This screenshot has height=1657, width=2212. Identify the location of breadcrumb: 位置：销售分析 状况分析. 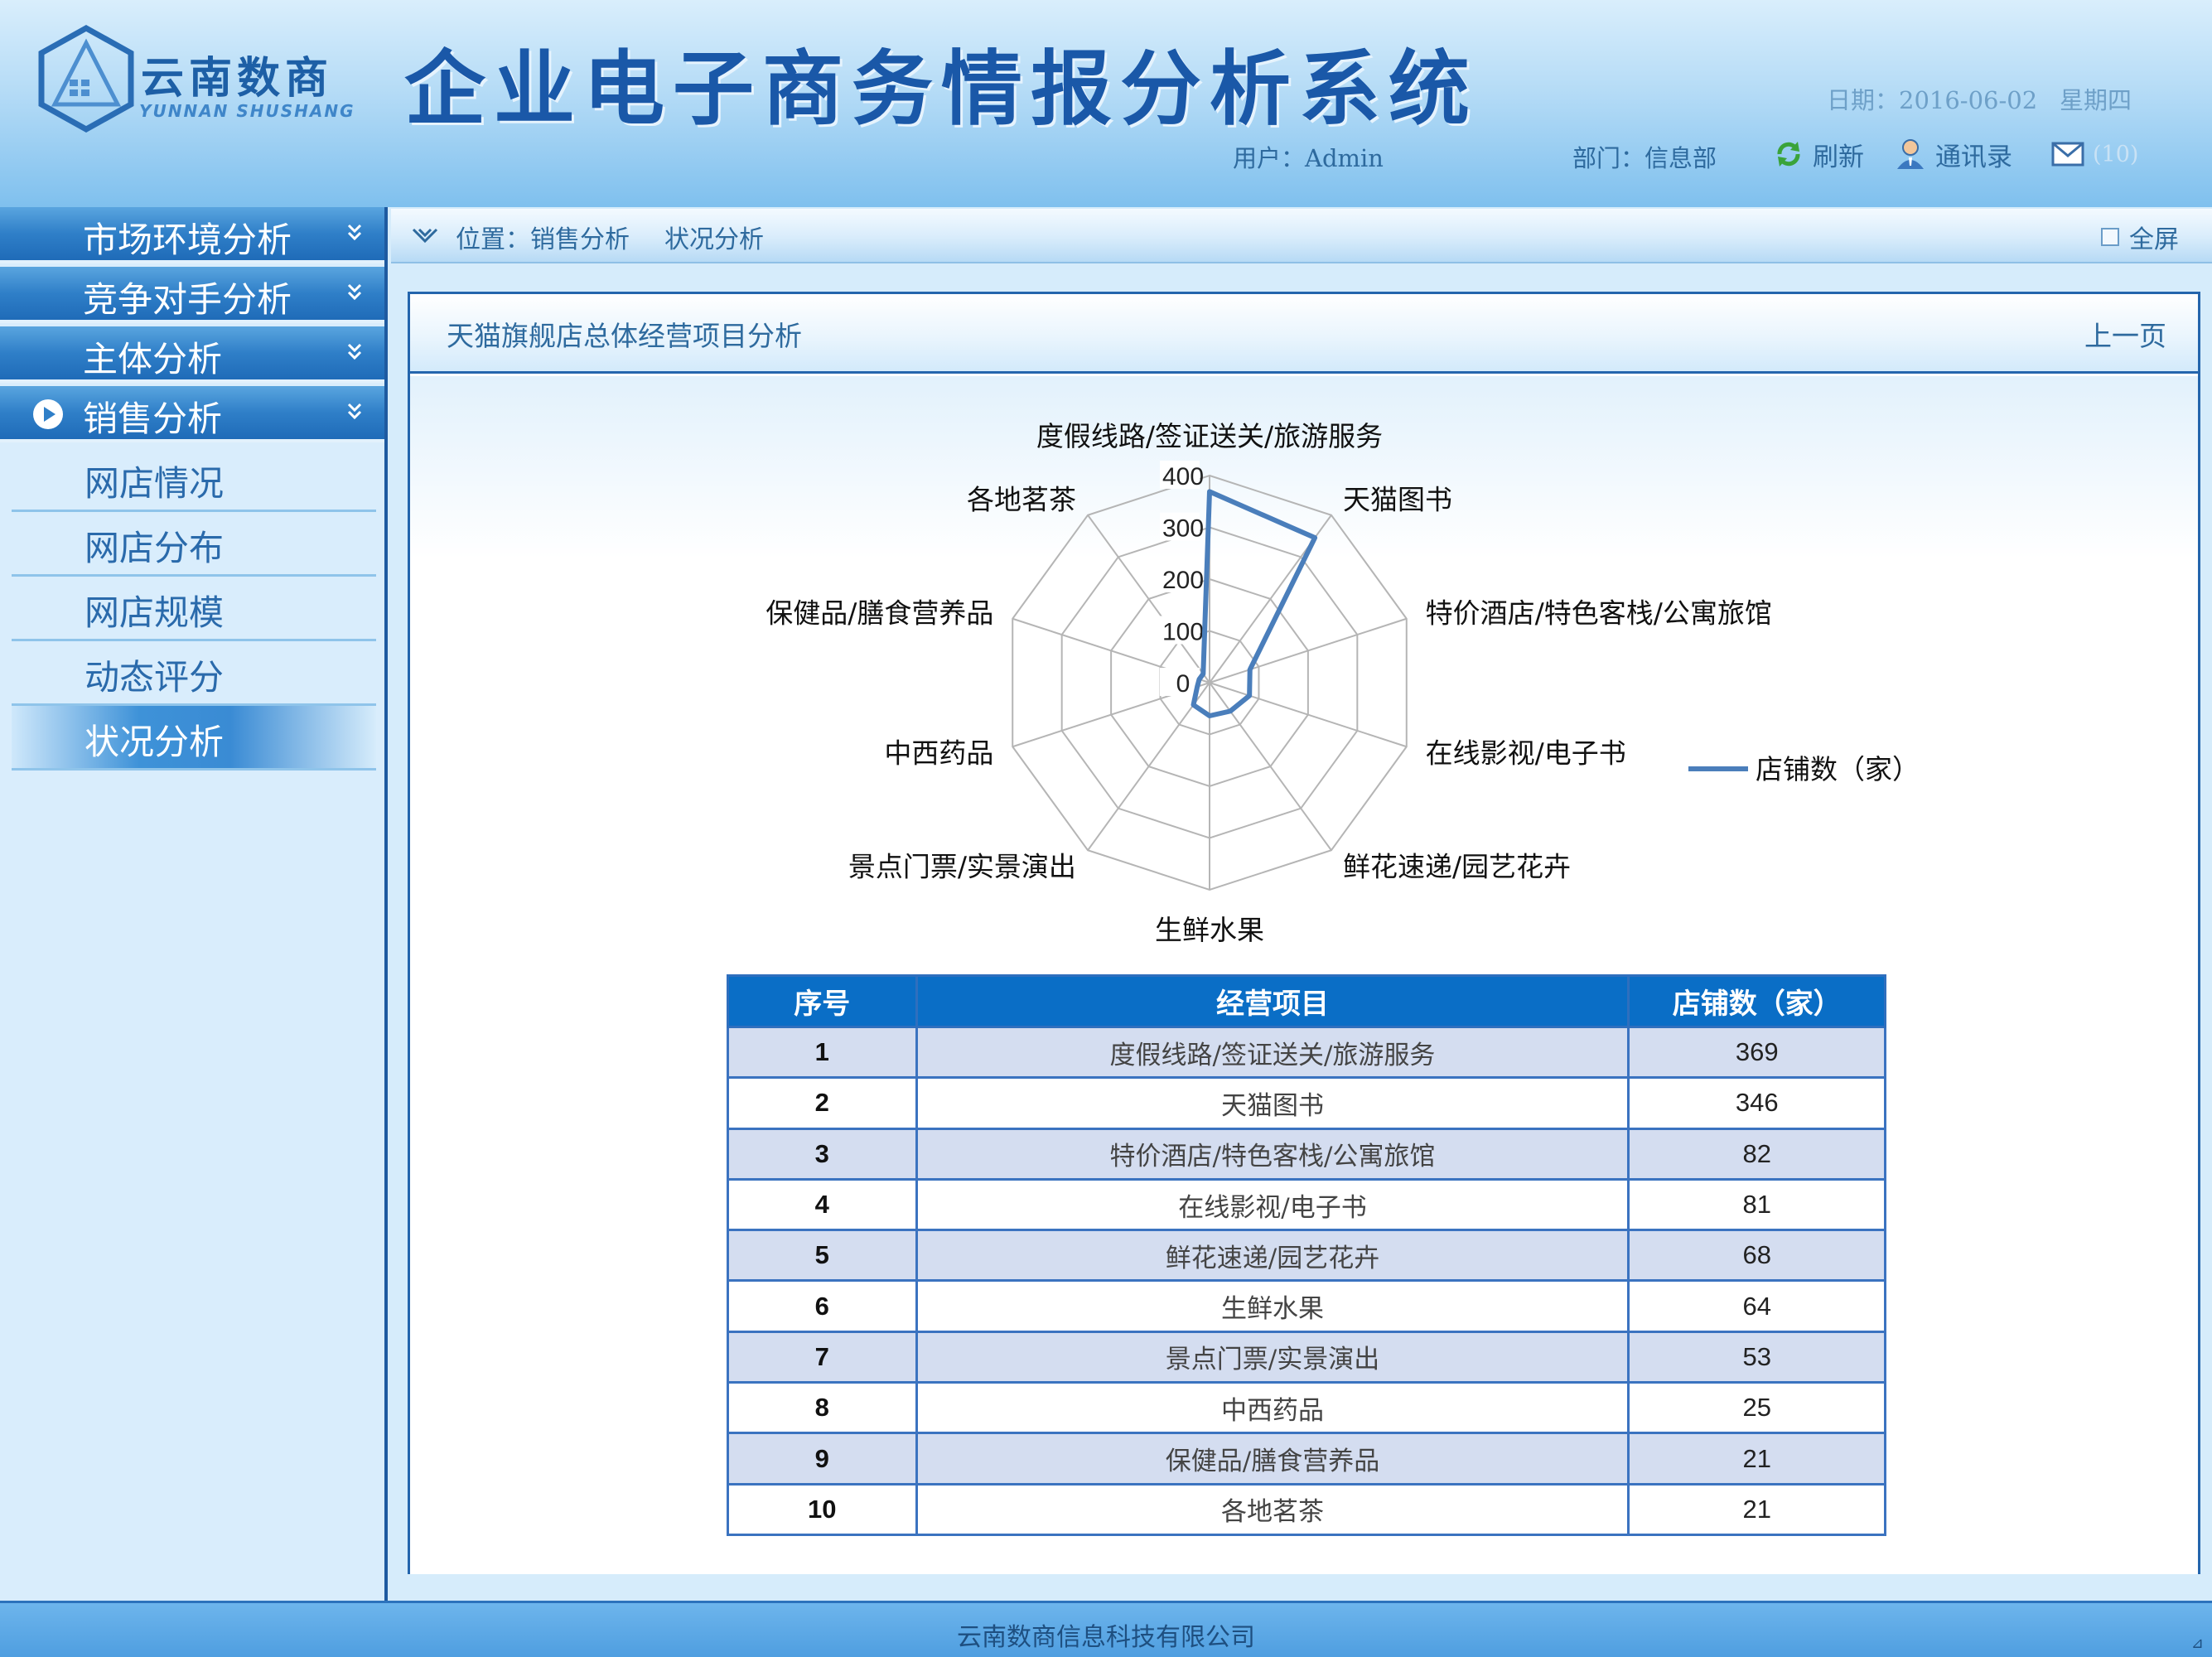
(627, 237).